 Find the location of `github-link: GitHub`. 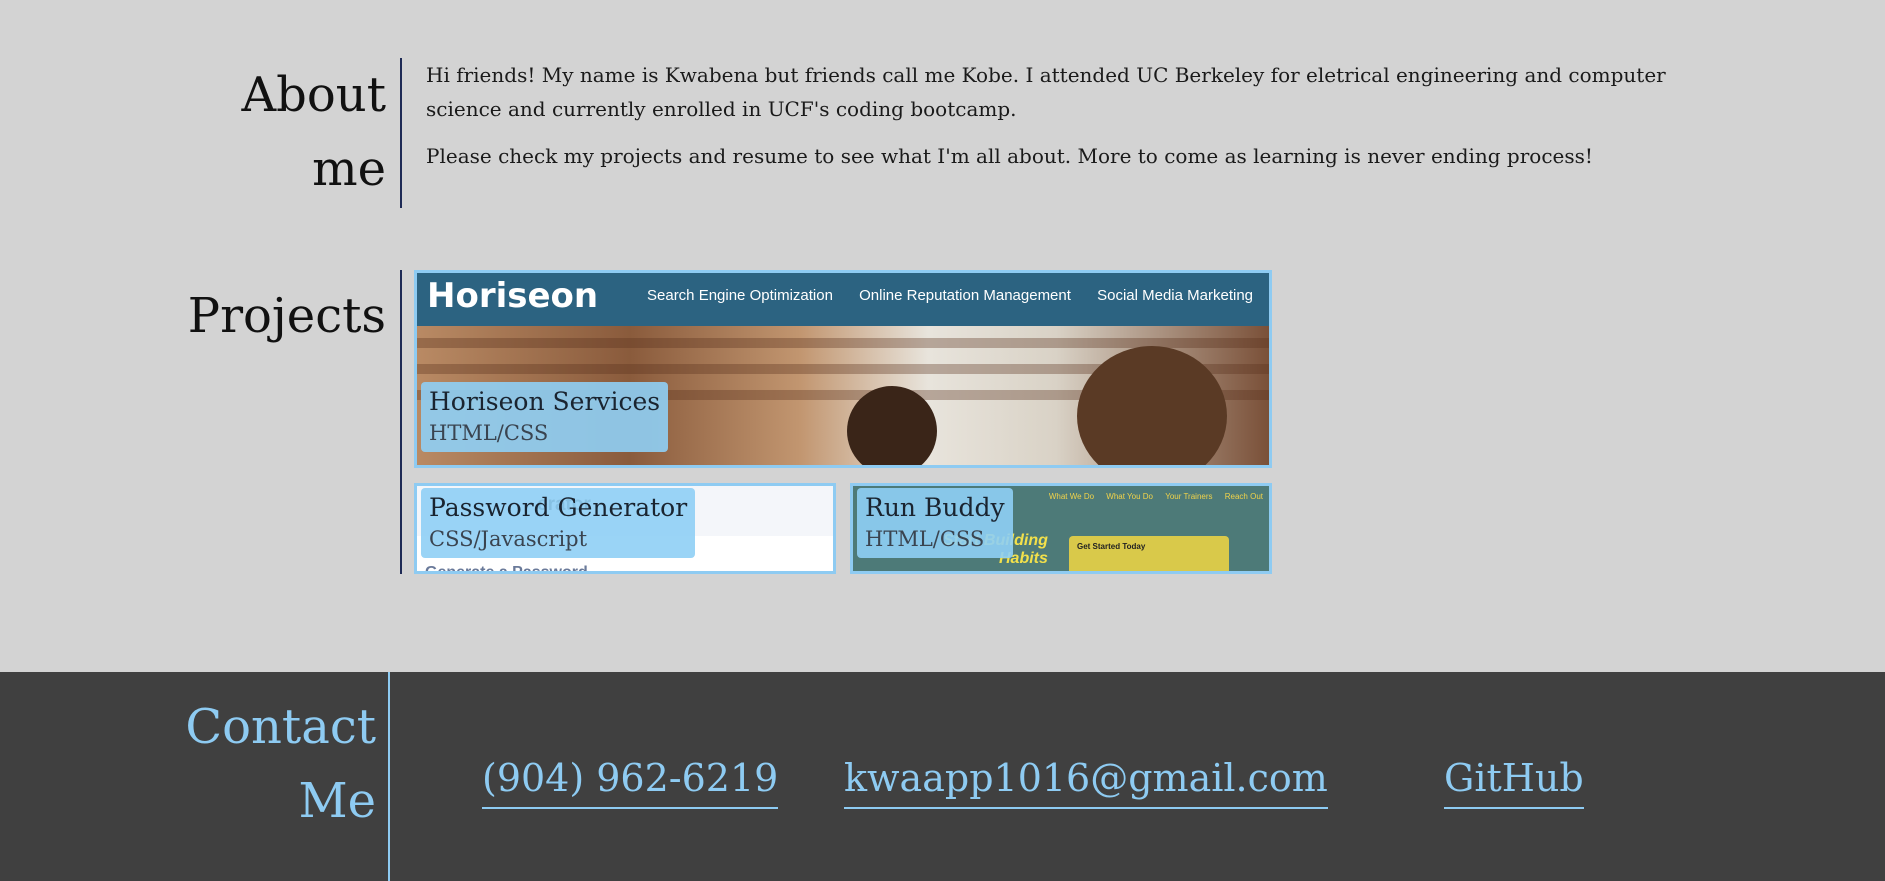

github-link: GitHub is located at coordinates (1514, 782).